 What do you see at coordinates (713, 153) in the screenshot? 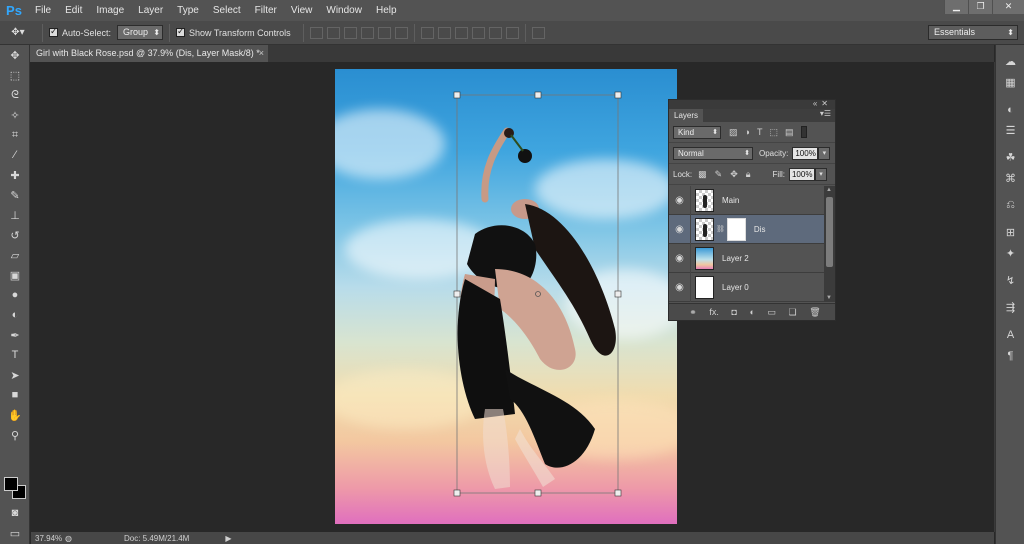
I see `blend-mode-select: Normal` at bounding box center [713, 153].